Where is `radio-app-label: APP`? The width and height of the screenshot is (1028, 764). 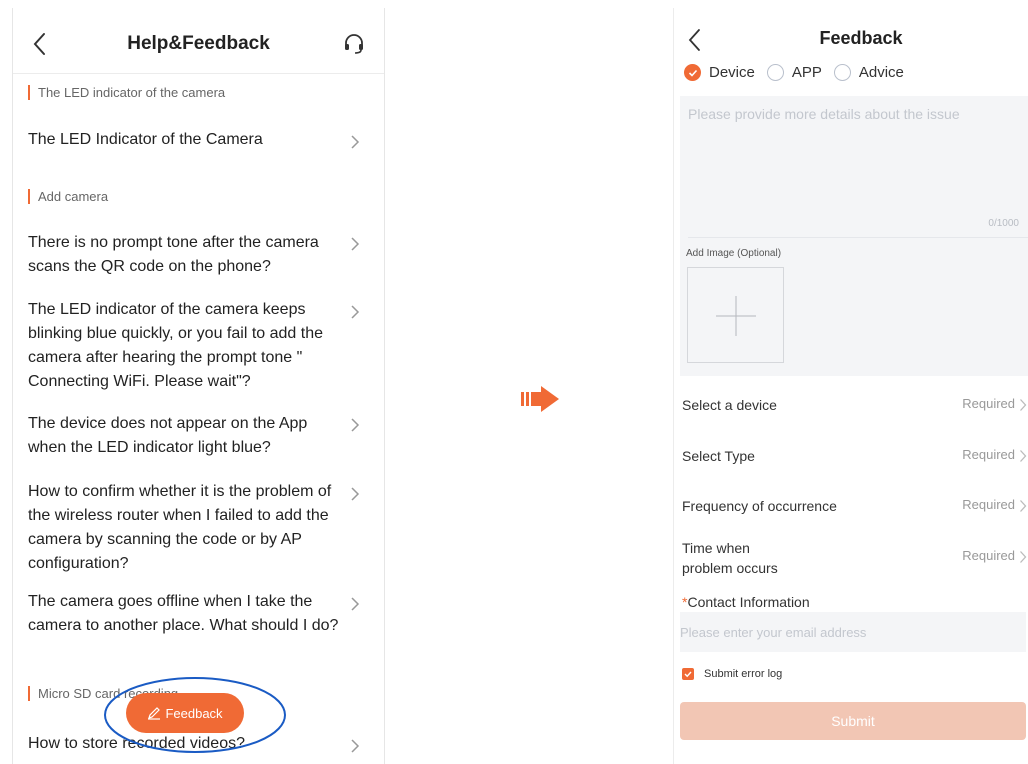 radio-app-label: APP is located at coordinates (806, 72).